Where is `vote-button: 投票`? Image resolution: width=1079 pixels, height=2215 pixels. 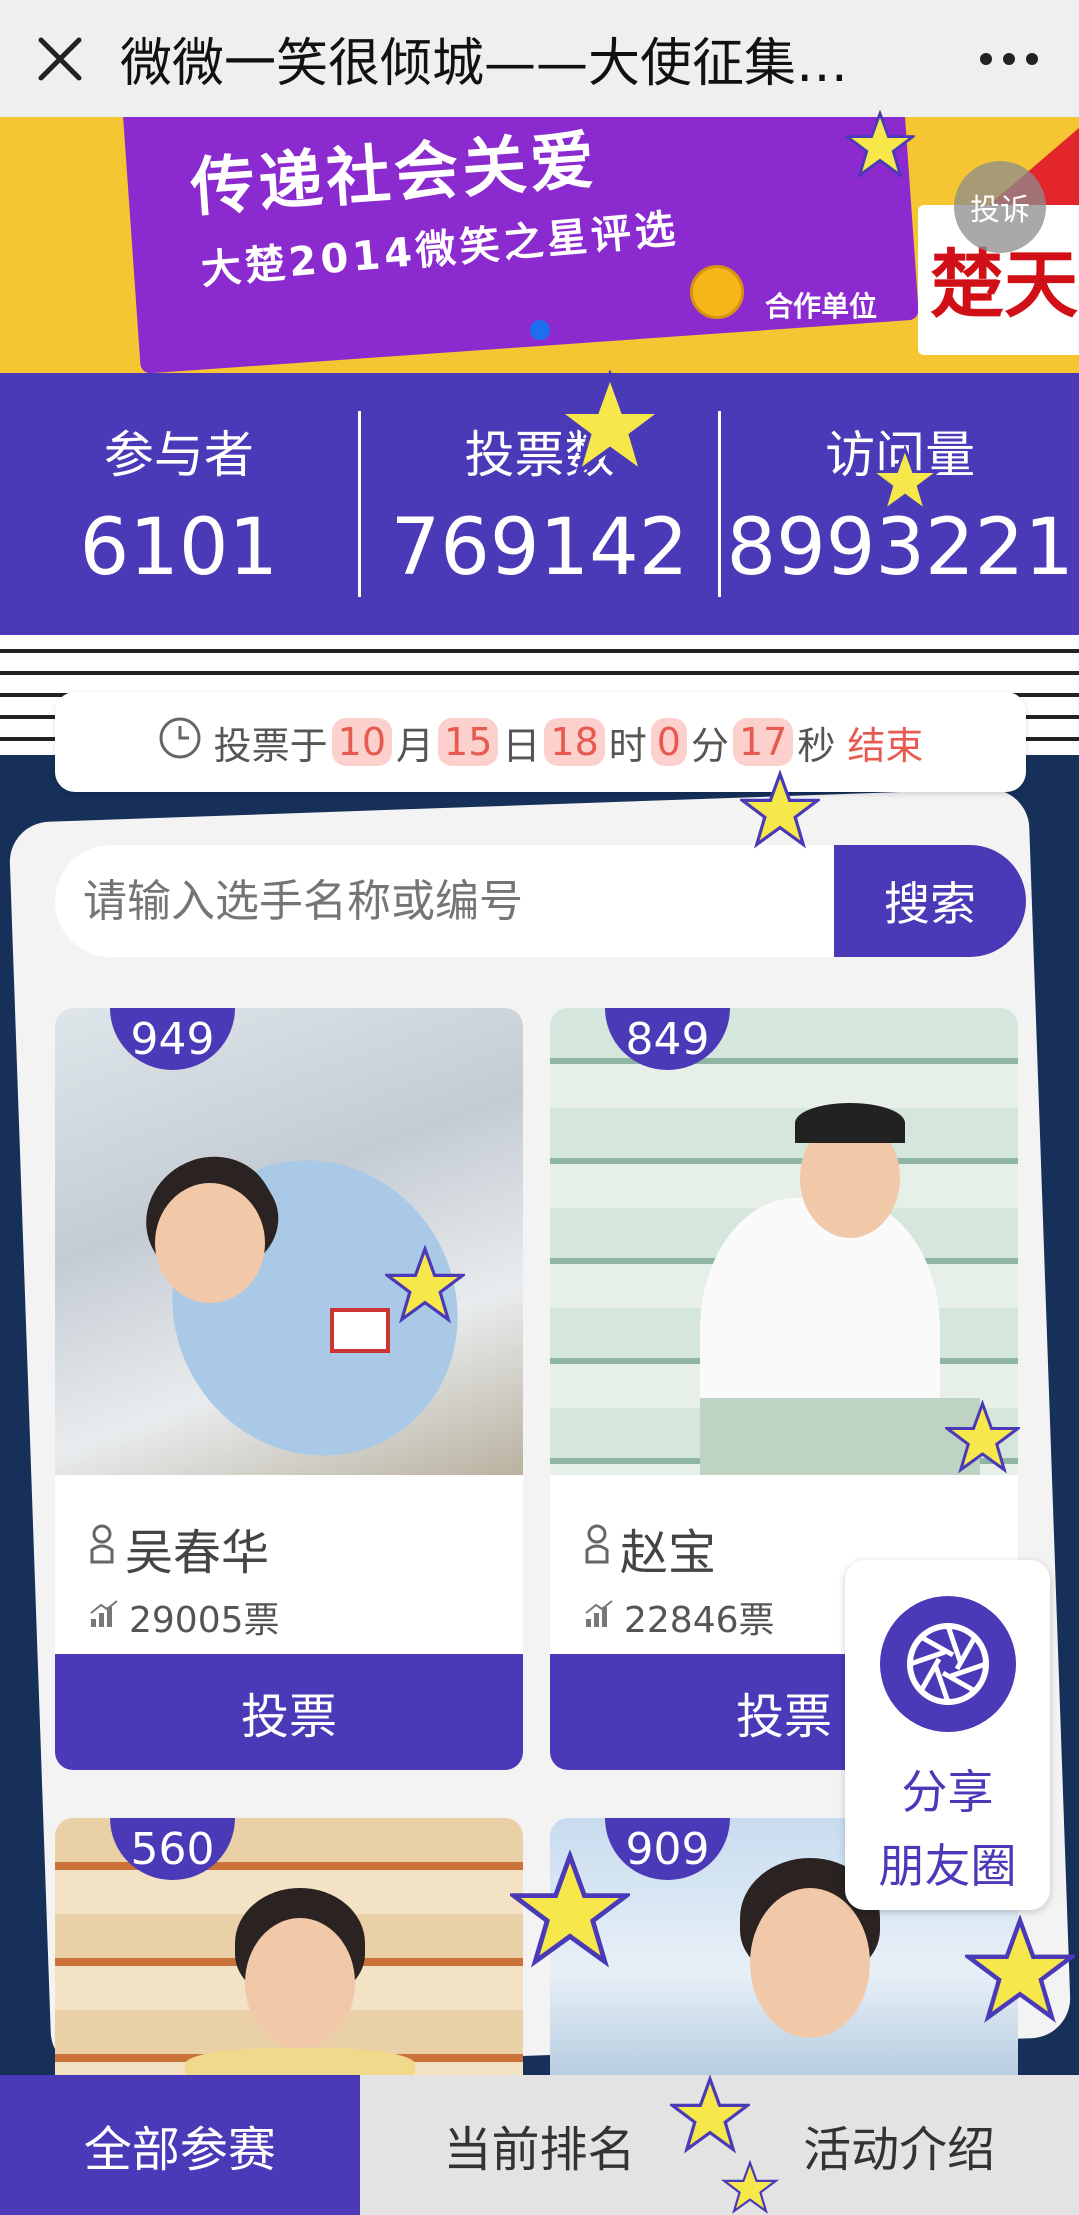
vote-button: 投票 is located at coordinates (289, 1712).